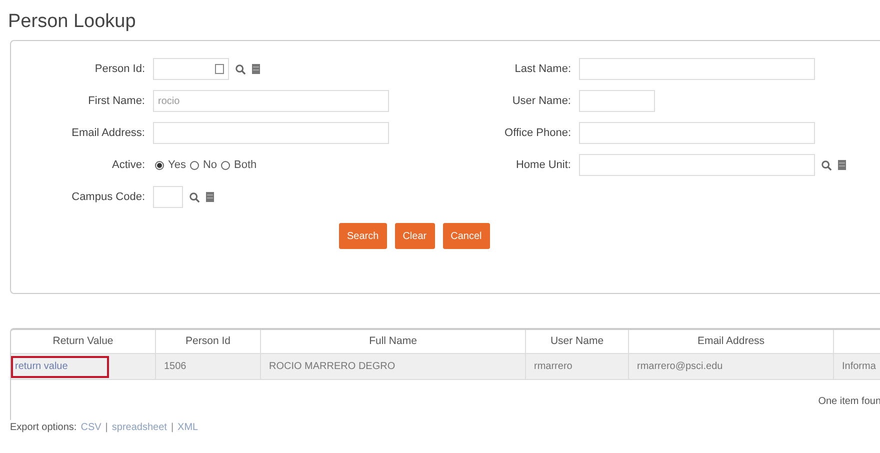  What do you see at coordinates (219, 69) in the screenshot?
I see `picker-icon` at bounding box center [219, 69].